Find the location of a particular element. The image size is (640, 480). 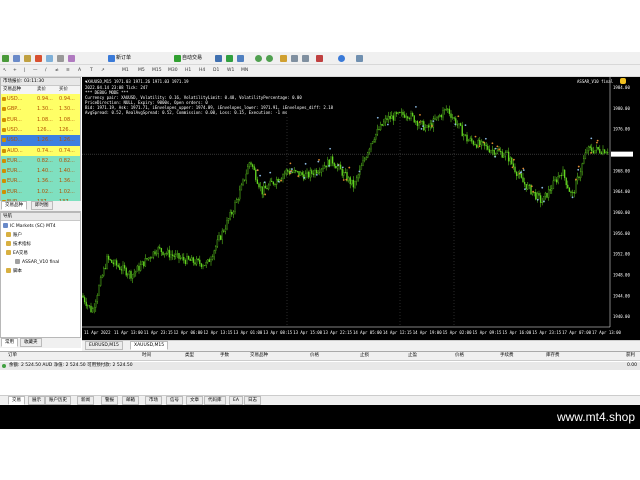

vertical-line-icon: | is located at coordinates (25, 70).